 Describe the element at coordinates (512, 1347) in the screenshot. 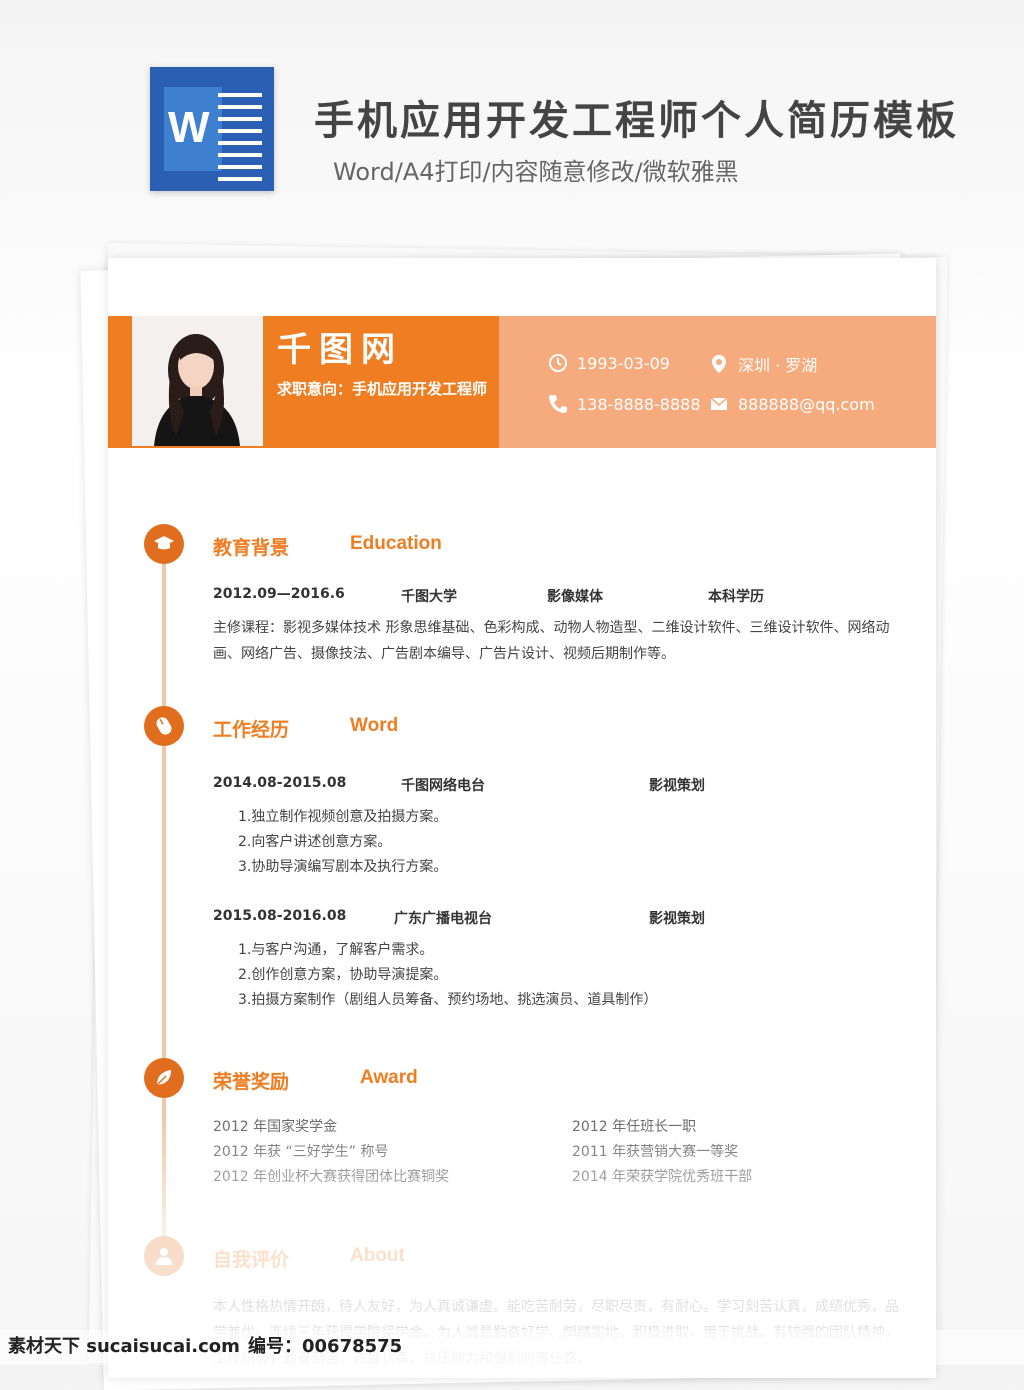

I see `watermark-bar: 素材天下 sucaisucai.com 编号：00678575` at that location.